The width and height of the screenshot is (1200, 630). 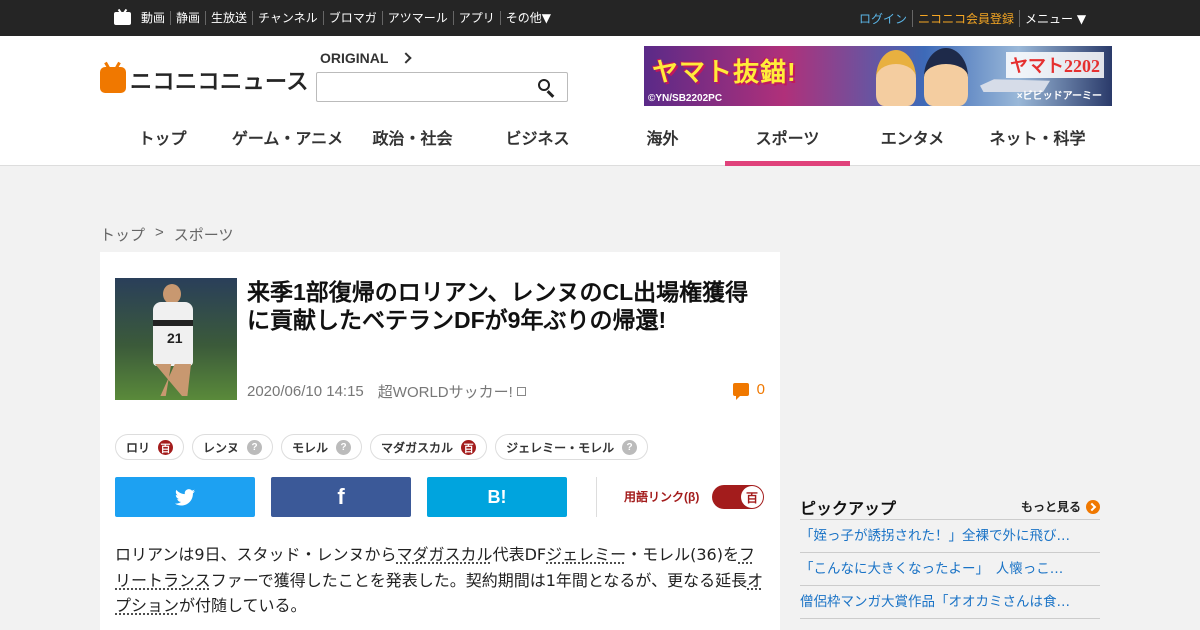 What do you see at coordinates (219, 81) in the screenshot?
I see `logo-text: ニコニコニュース` at bounding box center [219, 81].